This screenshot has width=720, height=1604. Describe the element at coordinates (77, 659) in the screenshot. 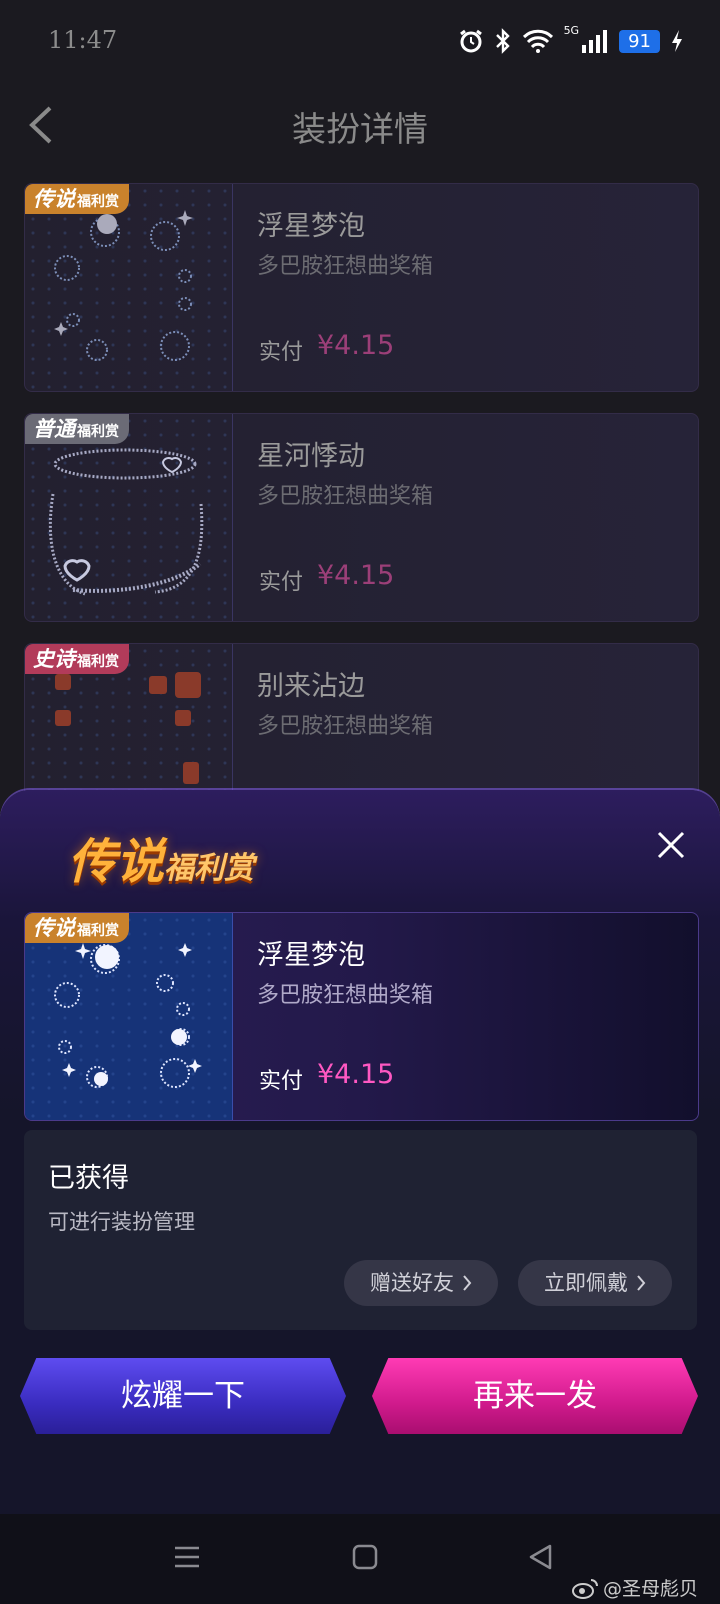

I see `rarity-badge: 史诗 福利赏` at that location.